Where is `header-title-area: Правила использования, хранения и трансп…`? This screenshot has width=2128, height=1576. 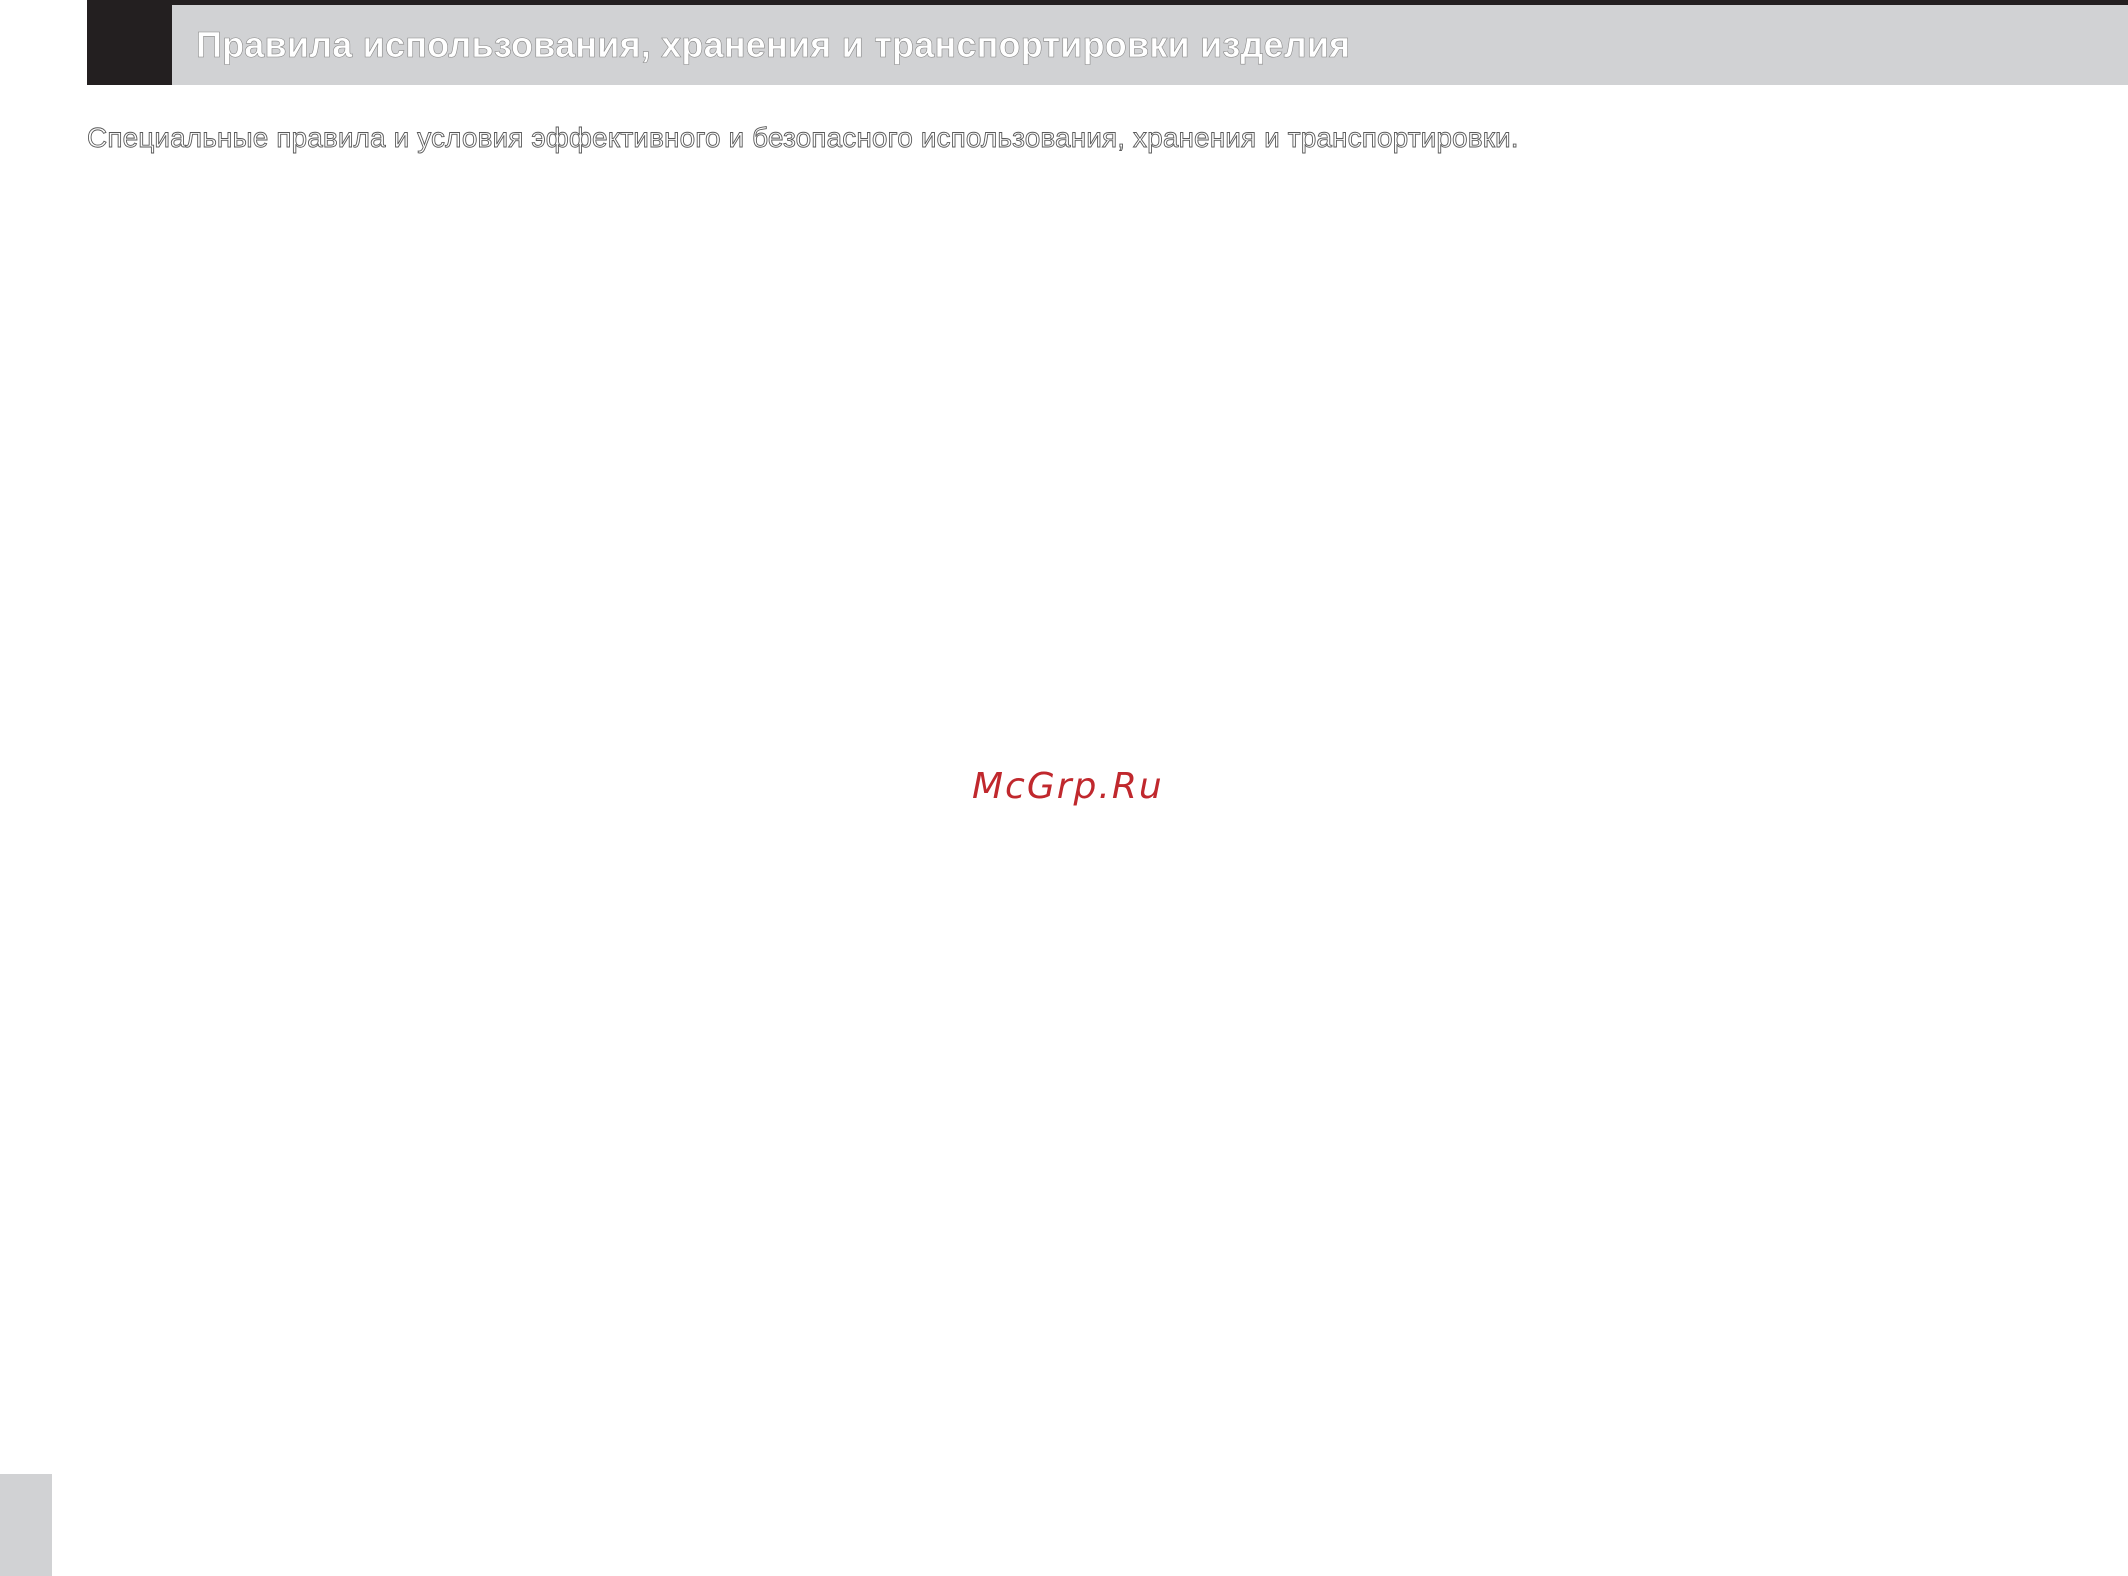
header-title-area: Правила использования, хранения и трансп… is located at coordinates (1150, 45).